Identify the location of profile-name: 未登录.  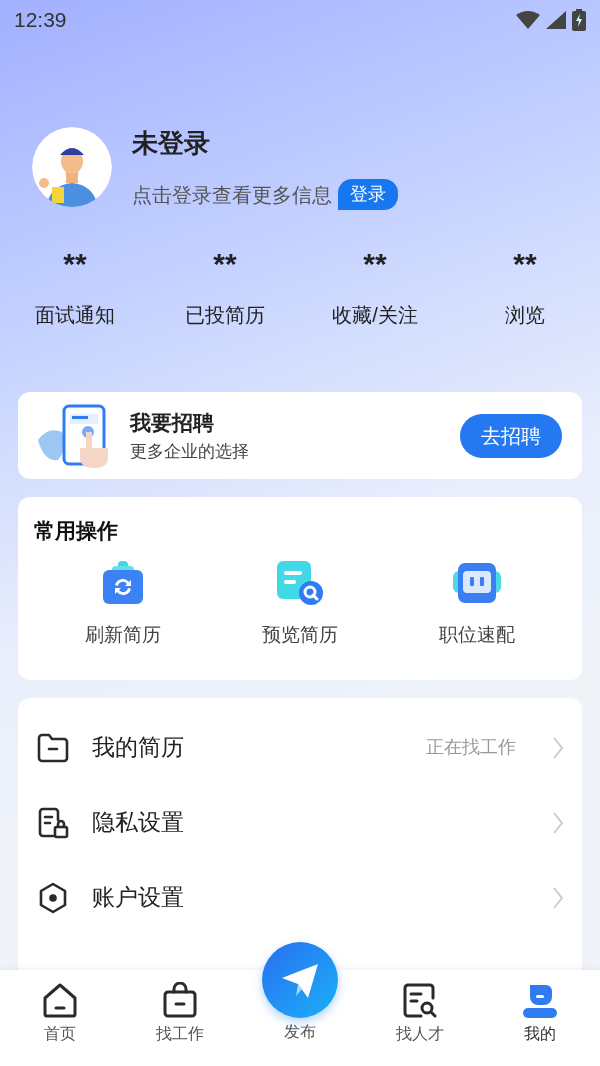
(171, 143).